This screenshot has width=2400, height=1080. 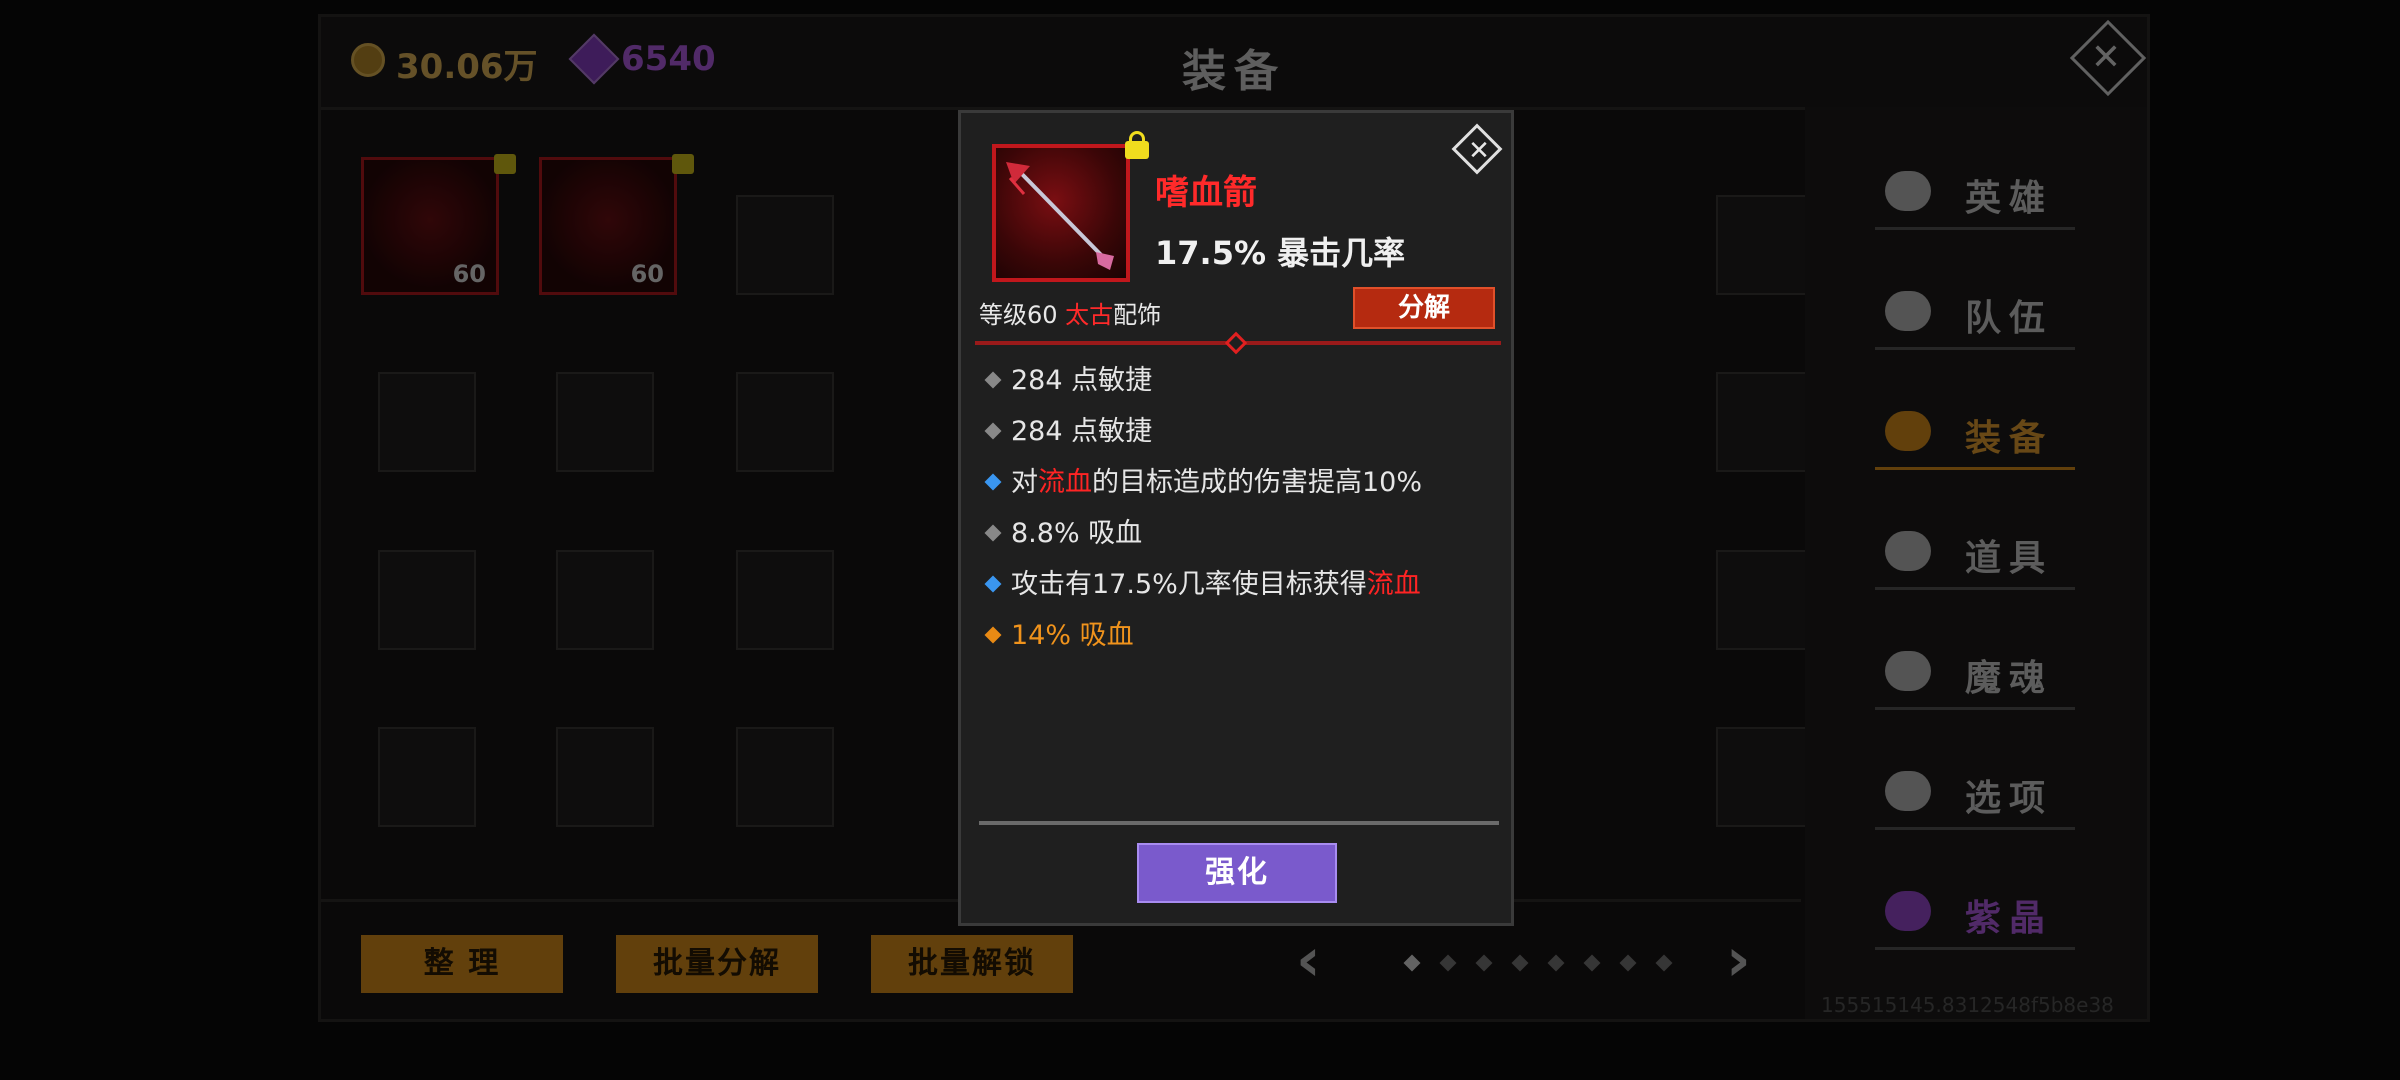 I want to click on lock-icon-body, so click(x=1137, y=150).